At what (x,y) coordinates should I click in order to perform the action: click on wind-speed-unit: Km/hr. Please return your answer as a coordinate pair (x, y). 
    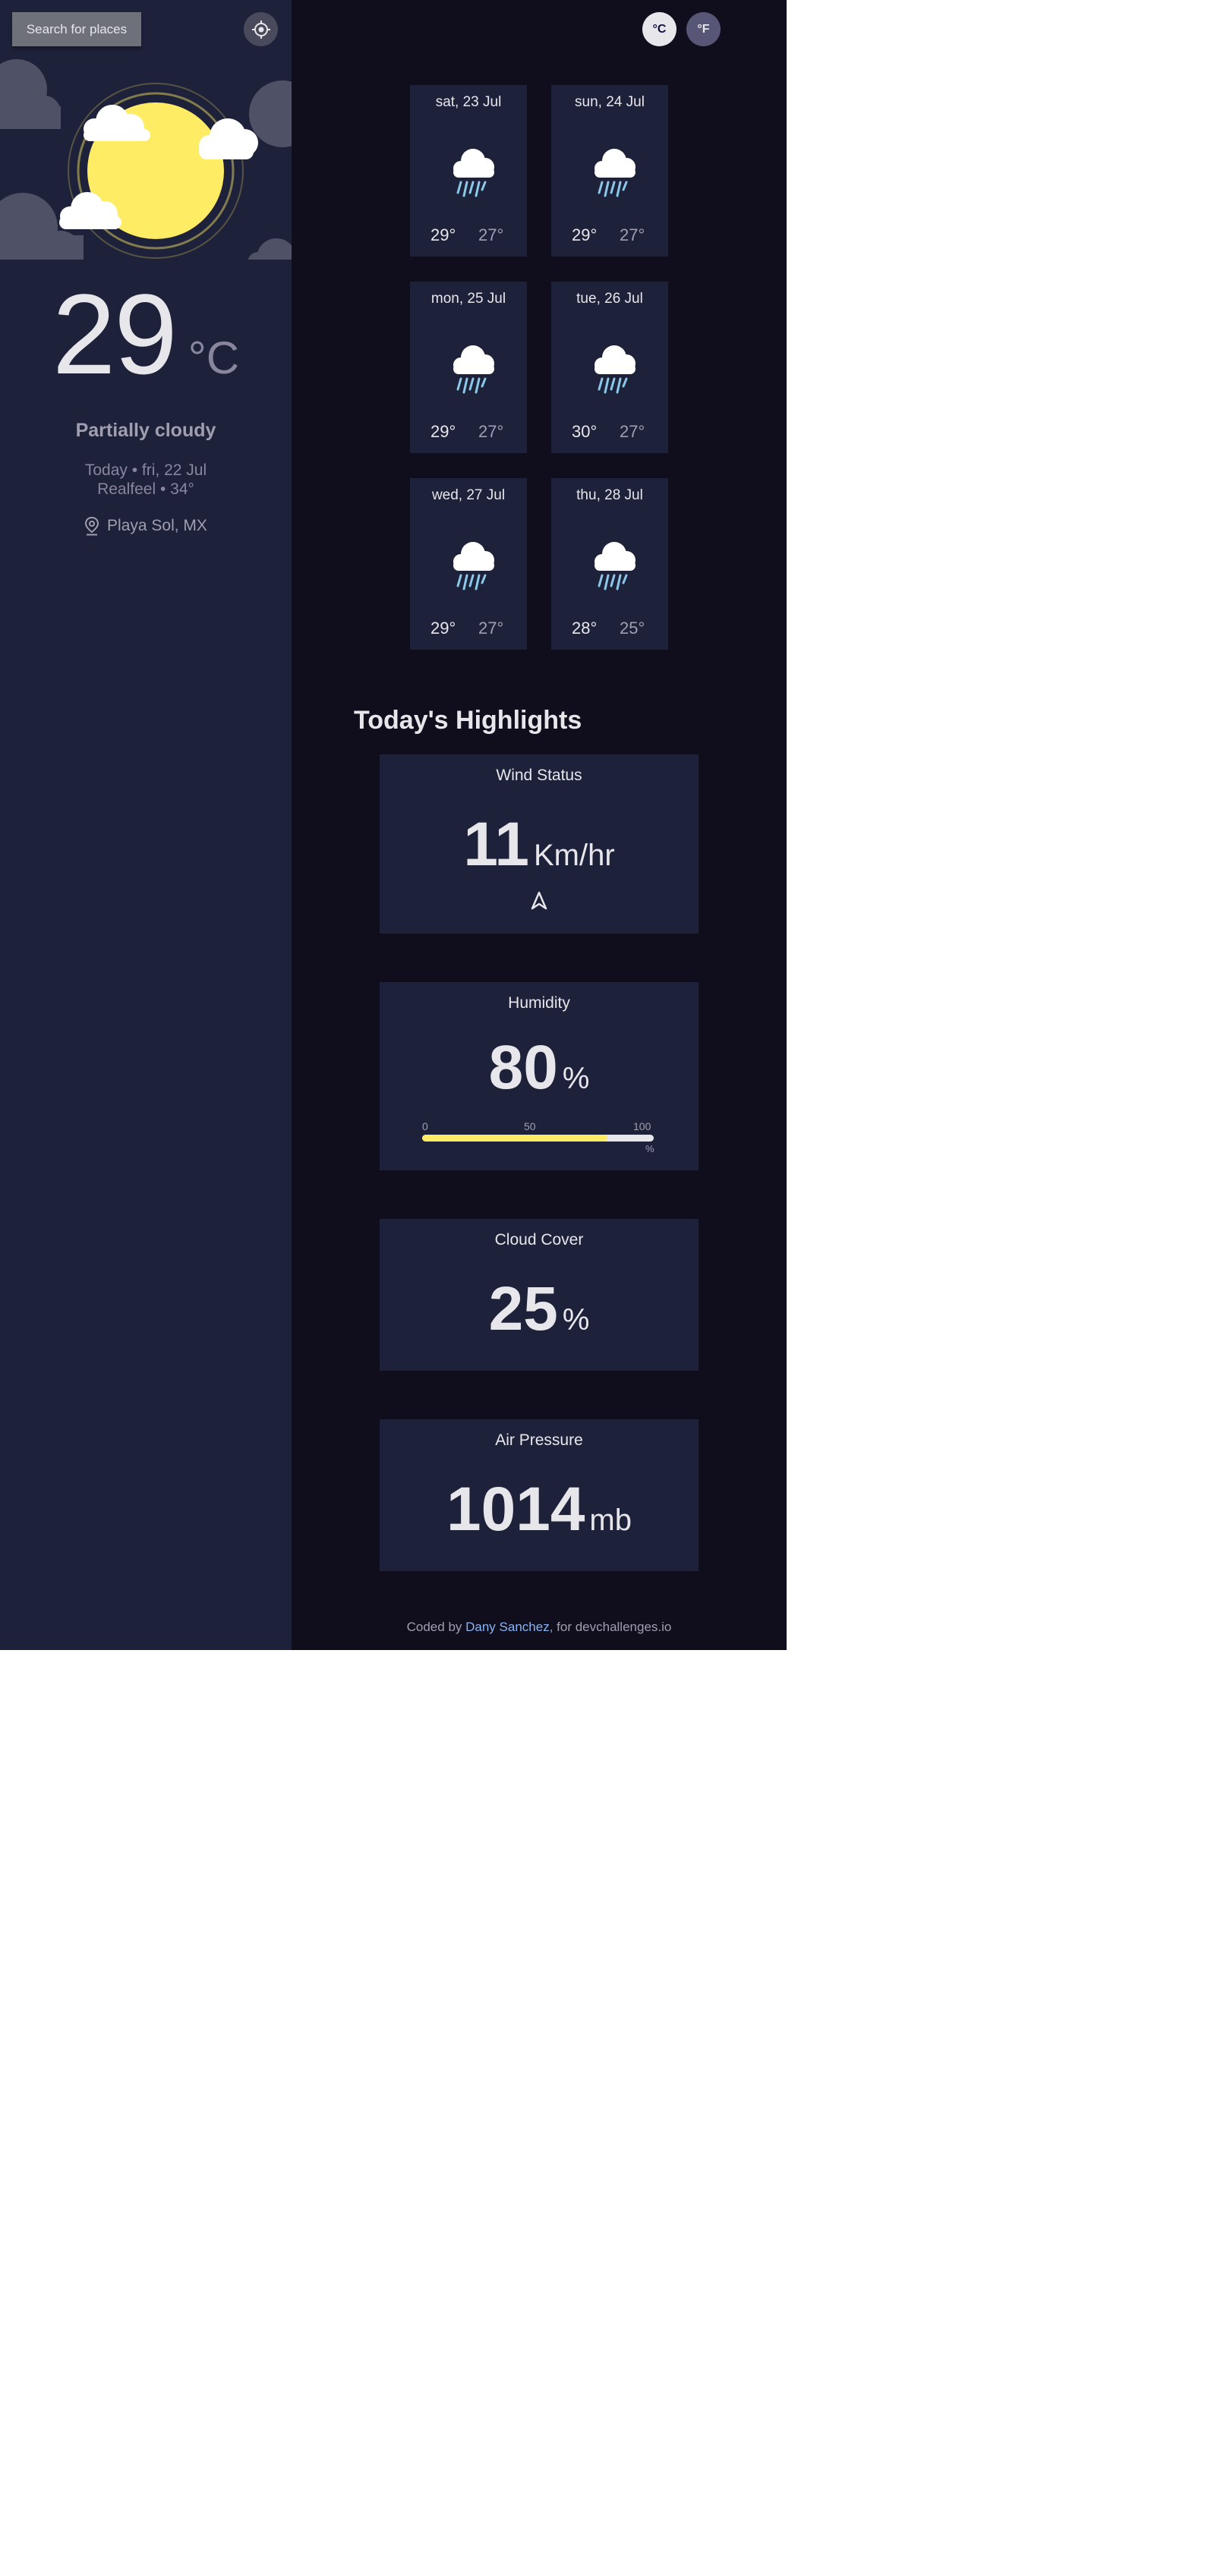
    Looking at the image, I should click on (575, 855).